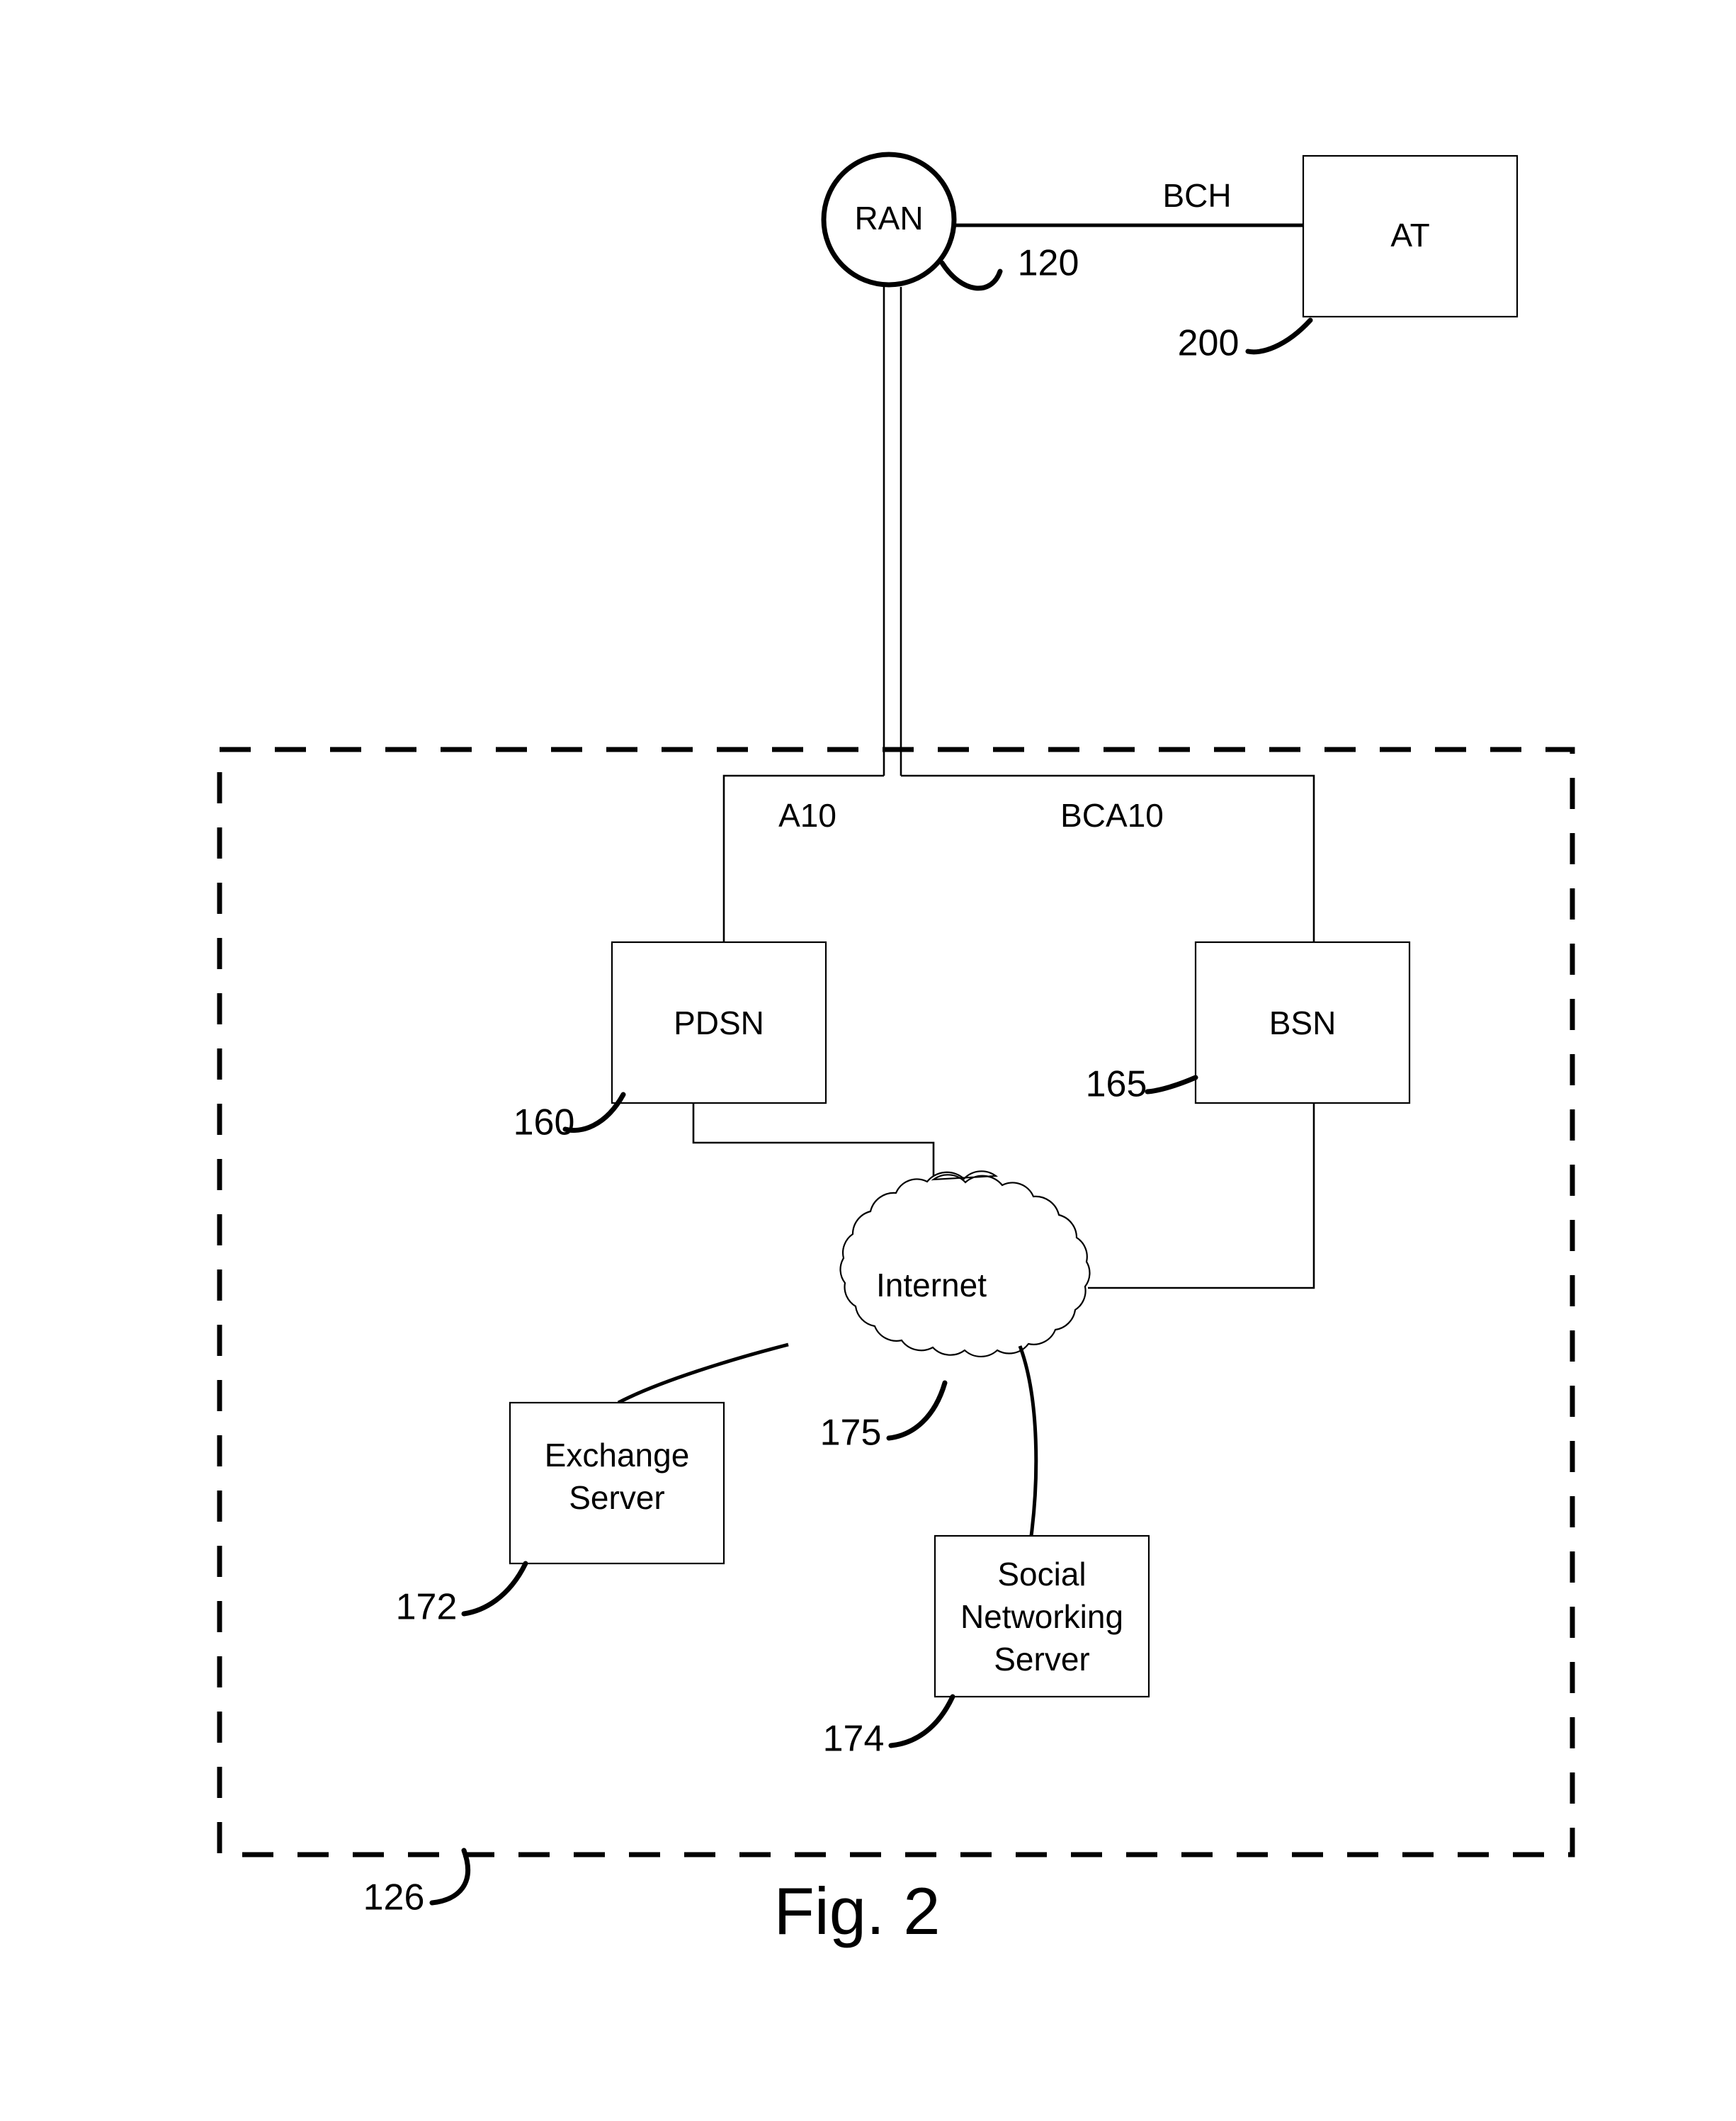 The height and width of the screenshot is (2121, 1736). I want to click on internet-to-social-server-link, so click(1028, 1441).